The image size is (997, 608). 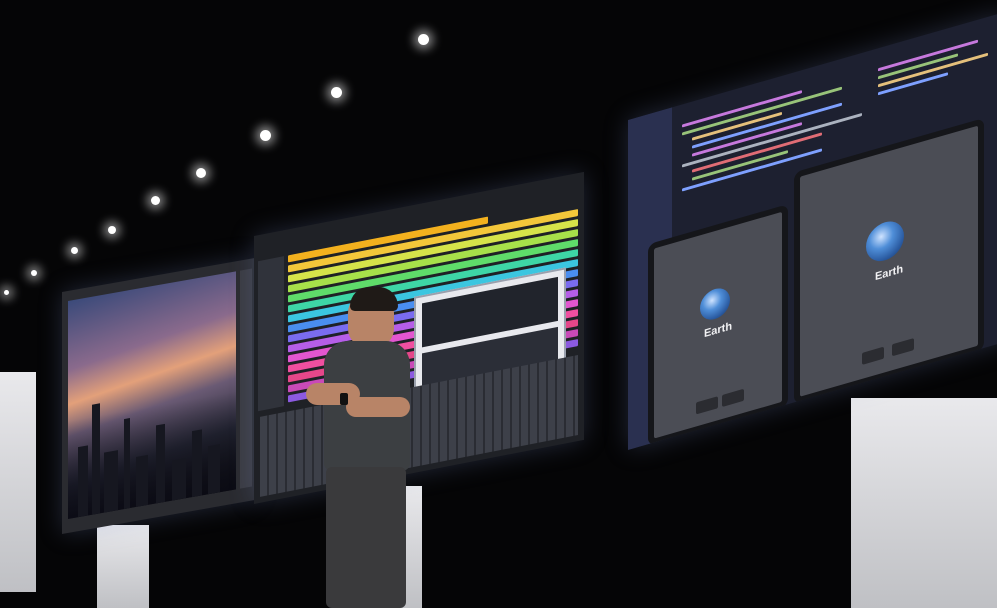 What do you see at coordinates (123, 566) in the screenshot?
I see `stage-wall-pillar` at bounding box center [123, 566].